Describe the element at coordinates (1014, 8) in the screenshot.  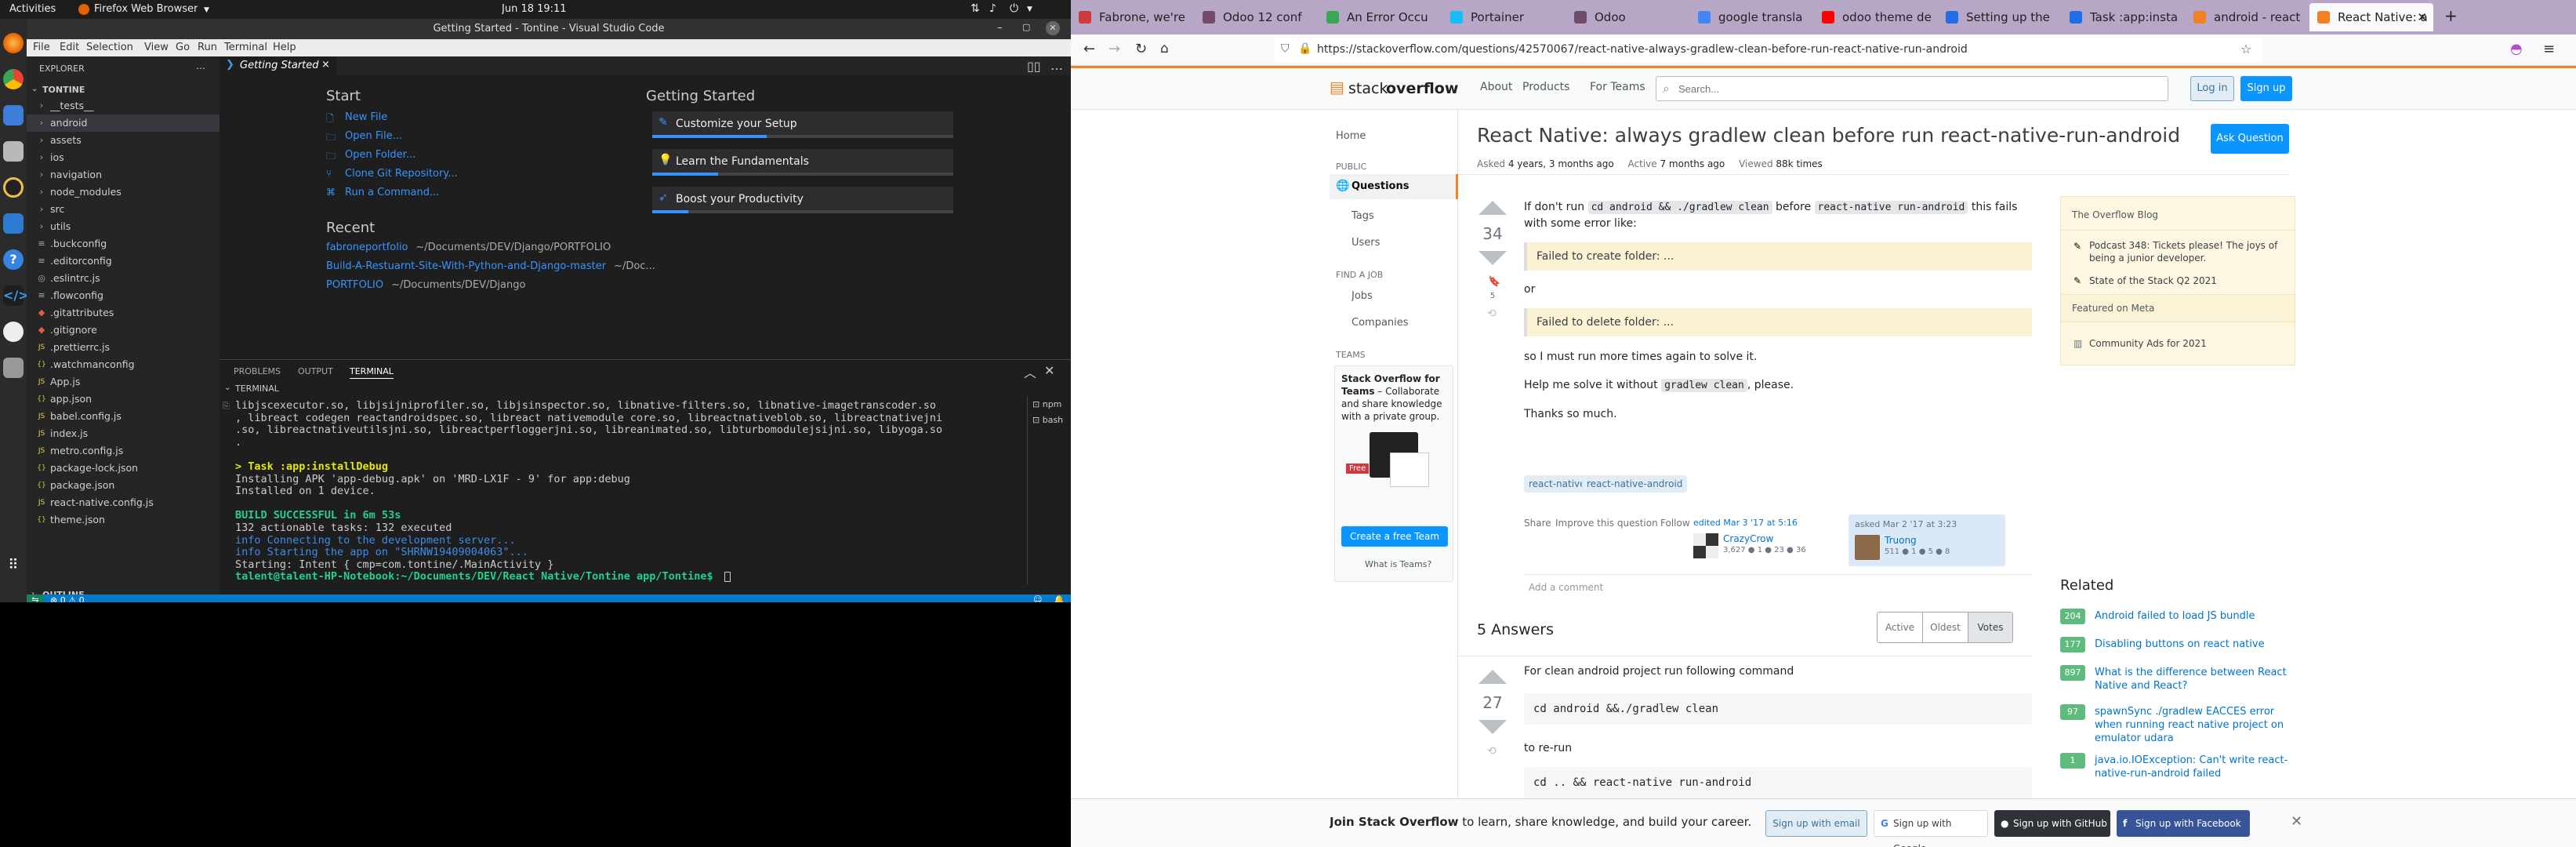
I see `power-icon: ⏻` at that location.